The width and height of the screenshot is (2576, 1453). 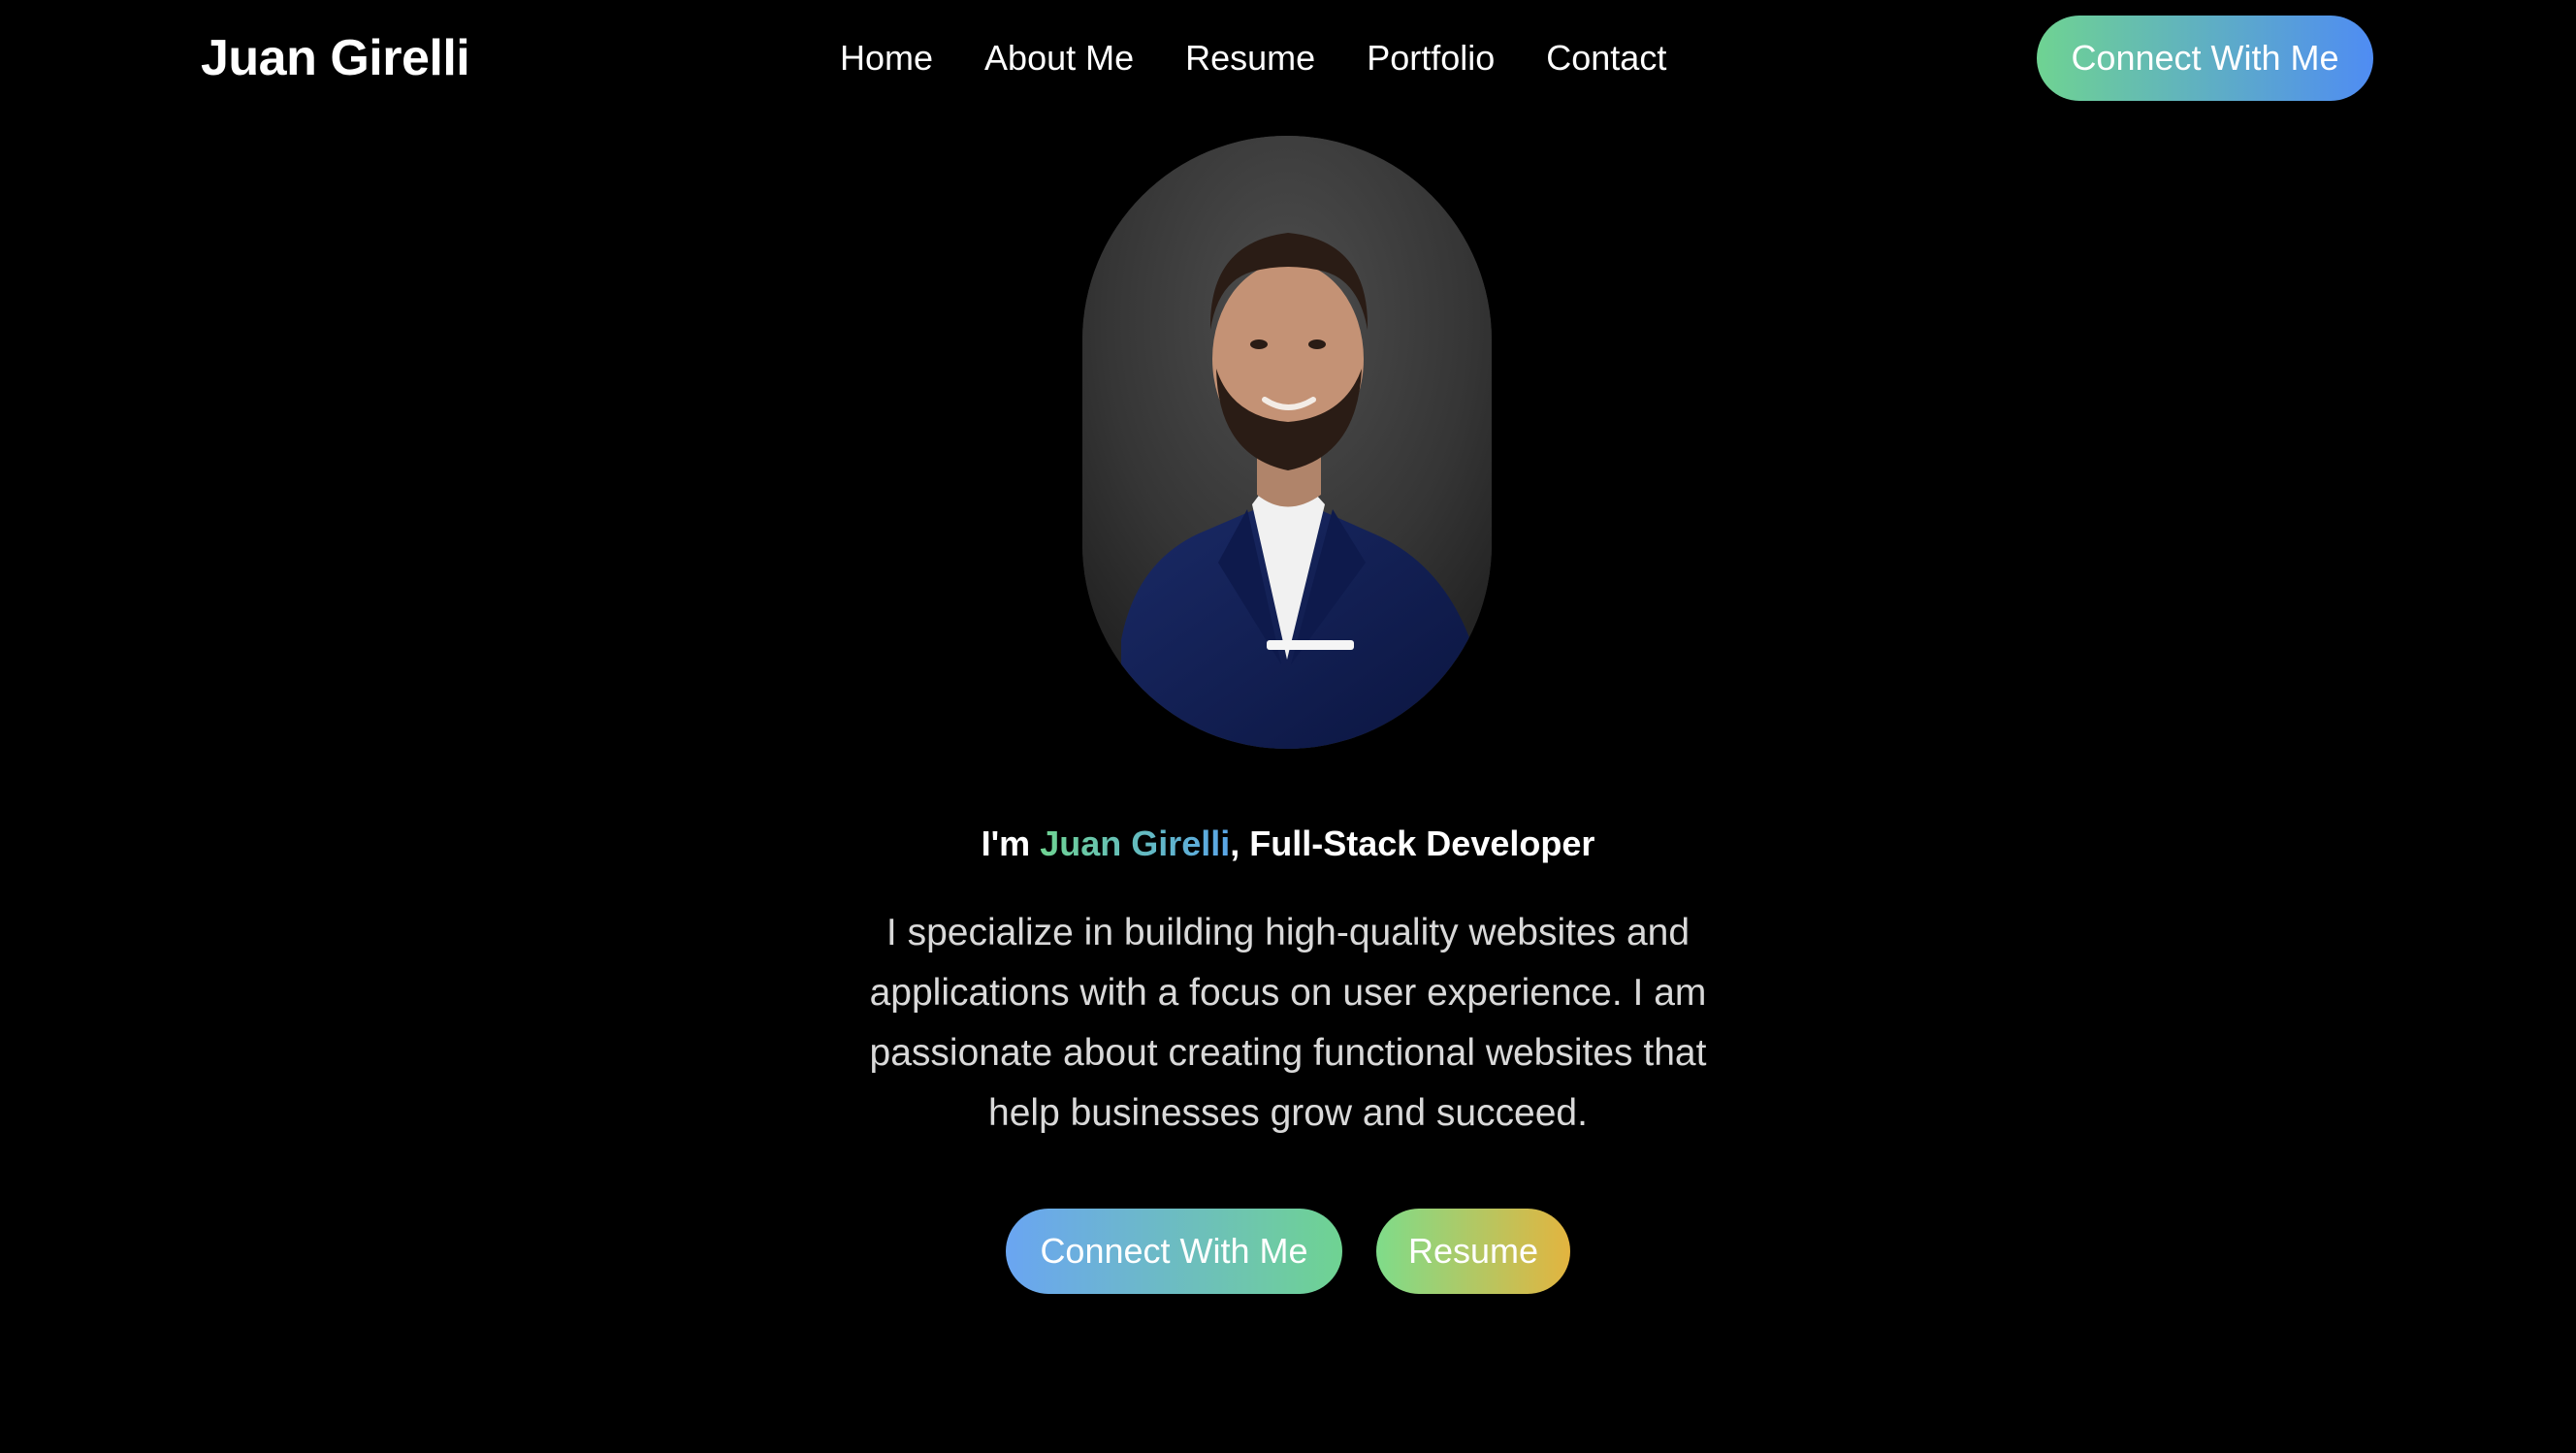 I want to click on nav-portfolio: Portfolio, so click(x=1431, y=58).